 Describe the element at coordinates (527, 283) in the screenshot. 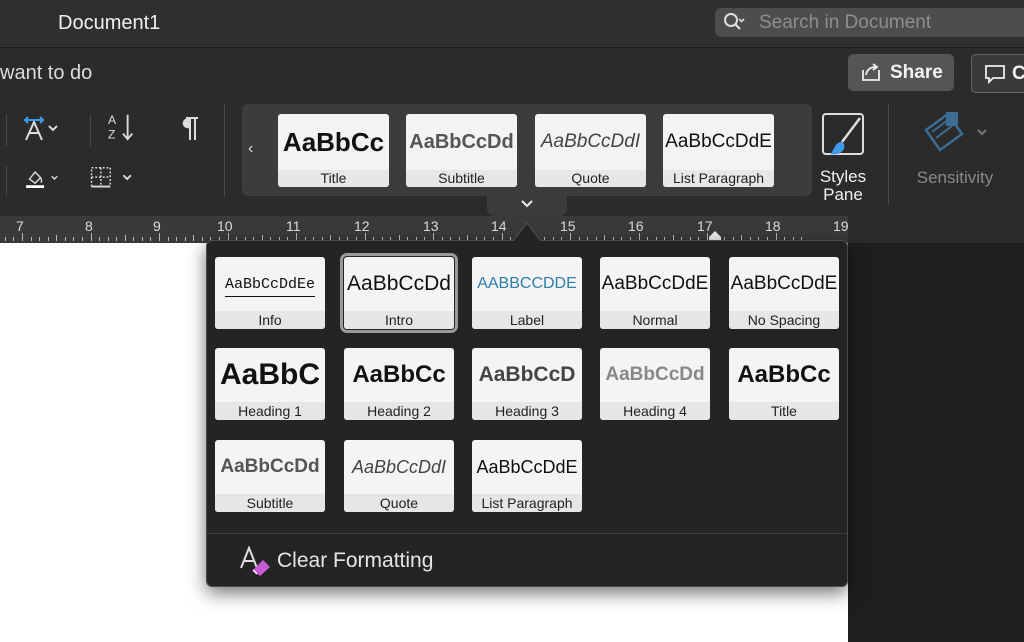

I see `style-sample: AABBCCDDE` at that location.